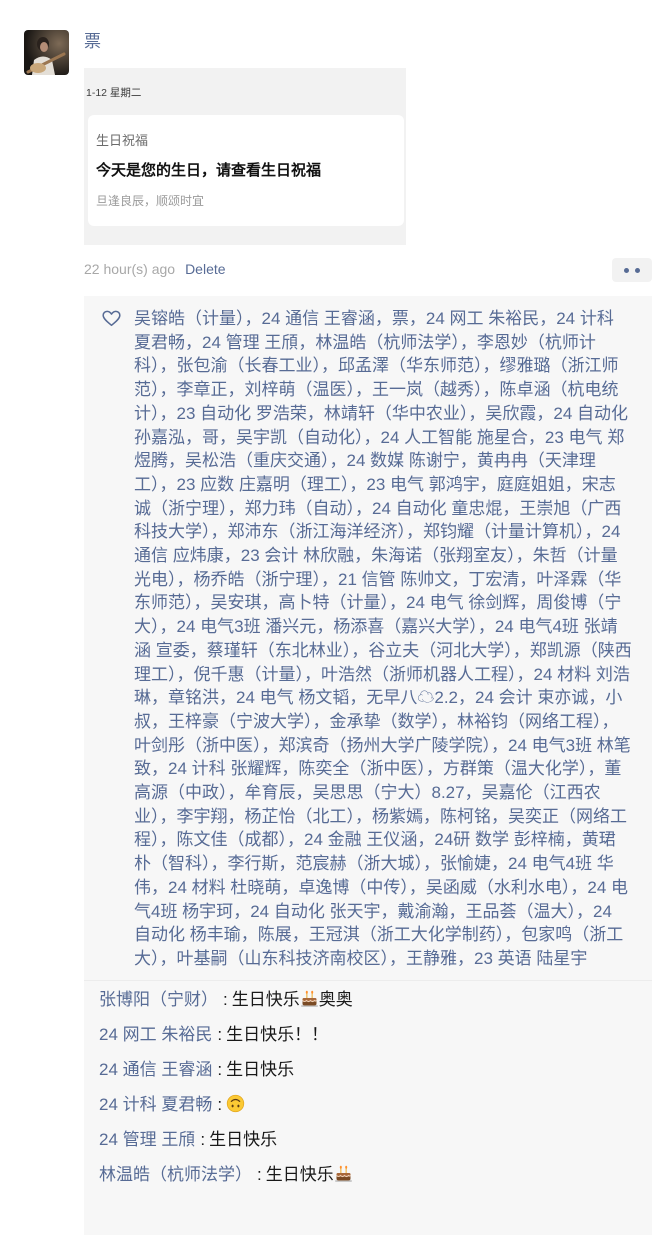  Describe the element at coordinates (368, 1175) in the screenshot. I see `comment-row: 林温皓（杭师法学）: 生日快乐` at that location.